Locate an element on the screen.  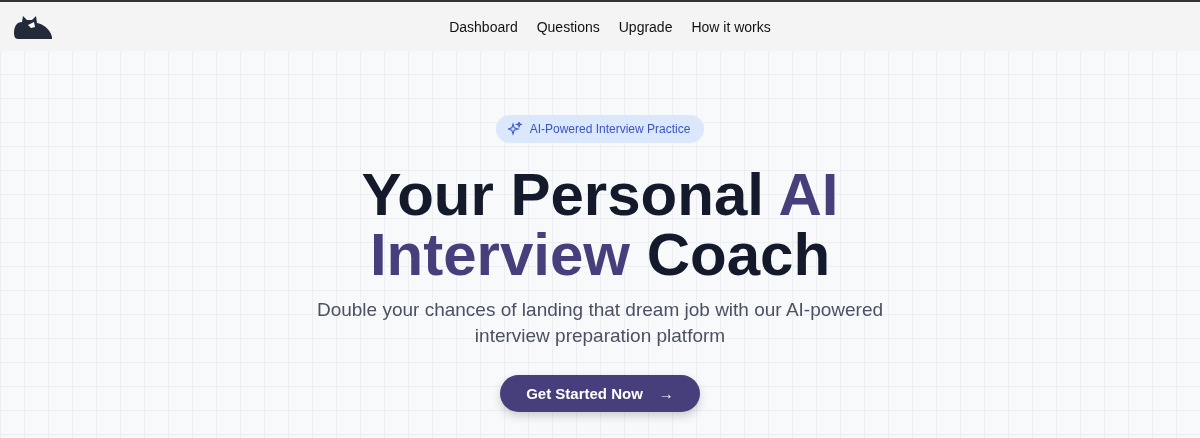
hero-subtitle: Double your chances of landing that dream job with our AI-powered interview preparation platform is located at coordinates (600, 323).